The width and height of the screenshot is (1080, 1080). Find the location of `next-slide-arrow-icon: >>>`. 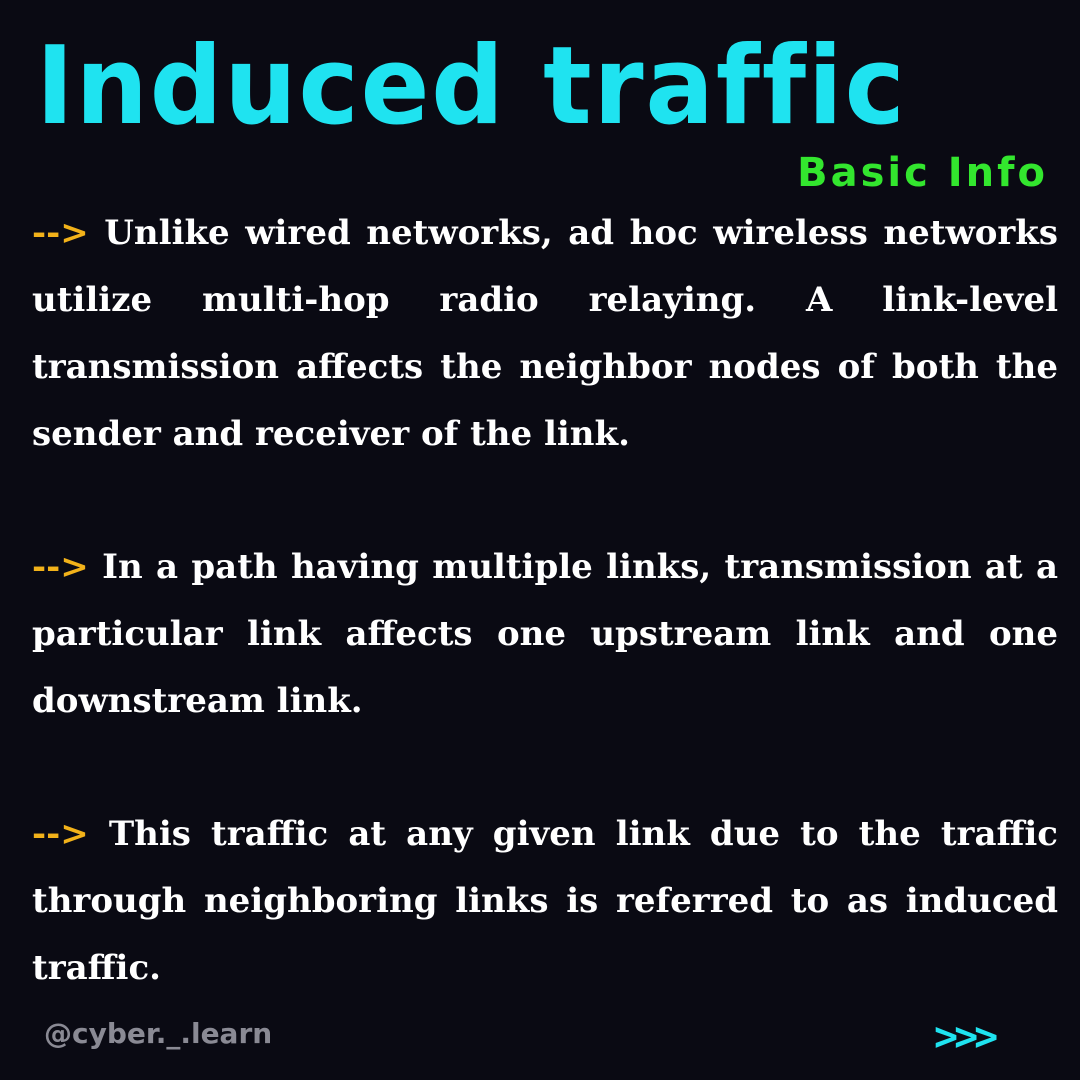

next-slide-arrow-icon: >>> is located at coordinates (966, 1037).